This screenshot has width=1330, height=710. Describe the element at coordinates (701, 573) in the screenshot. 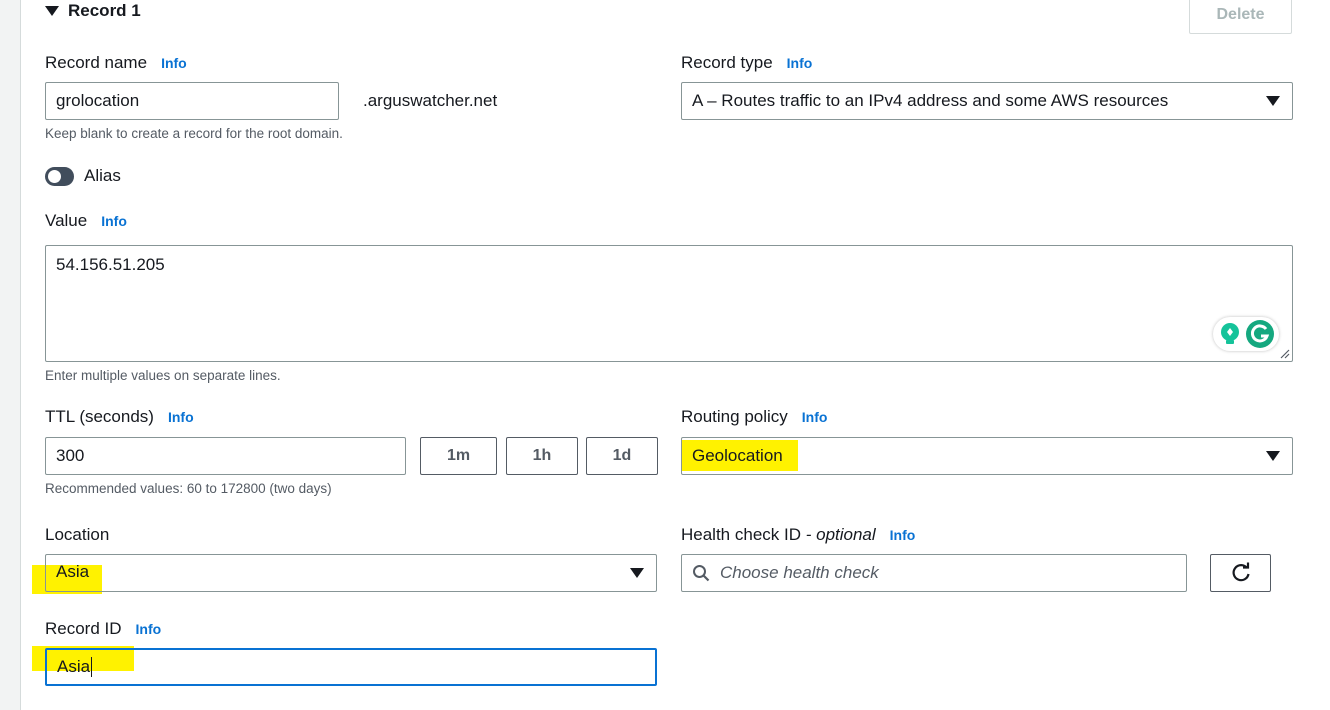

I see `search-icon` at that location.